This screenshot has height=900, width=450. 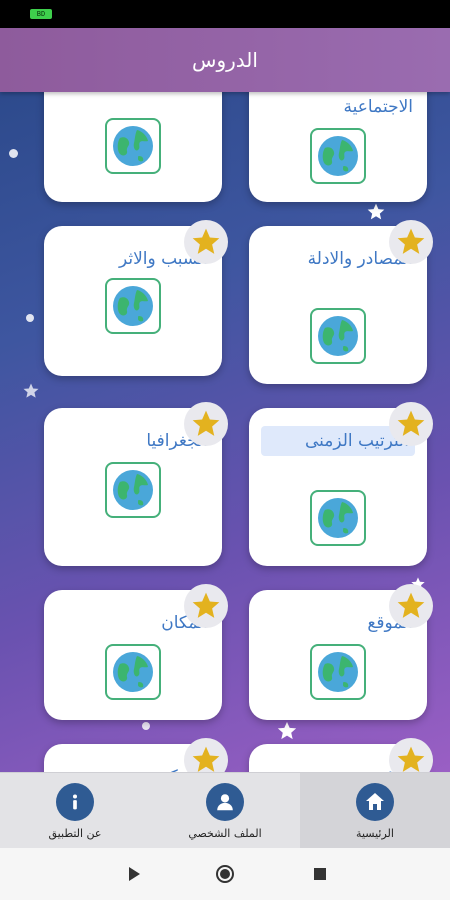 I want to click on lesson-card: الترتيب الزمنى, so click(x=341, y=484).